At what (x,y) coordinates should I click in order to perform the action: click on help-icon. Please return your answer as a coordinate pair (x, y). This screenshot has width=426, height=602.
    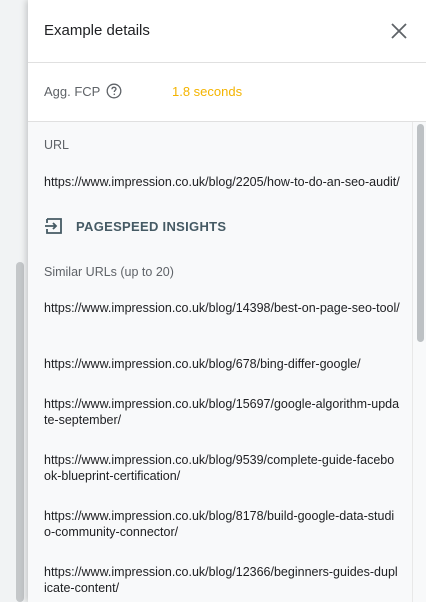
    Looking at the image, I should click on (114, 91).